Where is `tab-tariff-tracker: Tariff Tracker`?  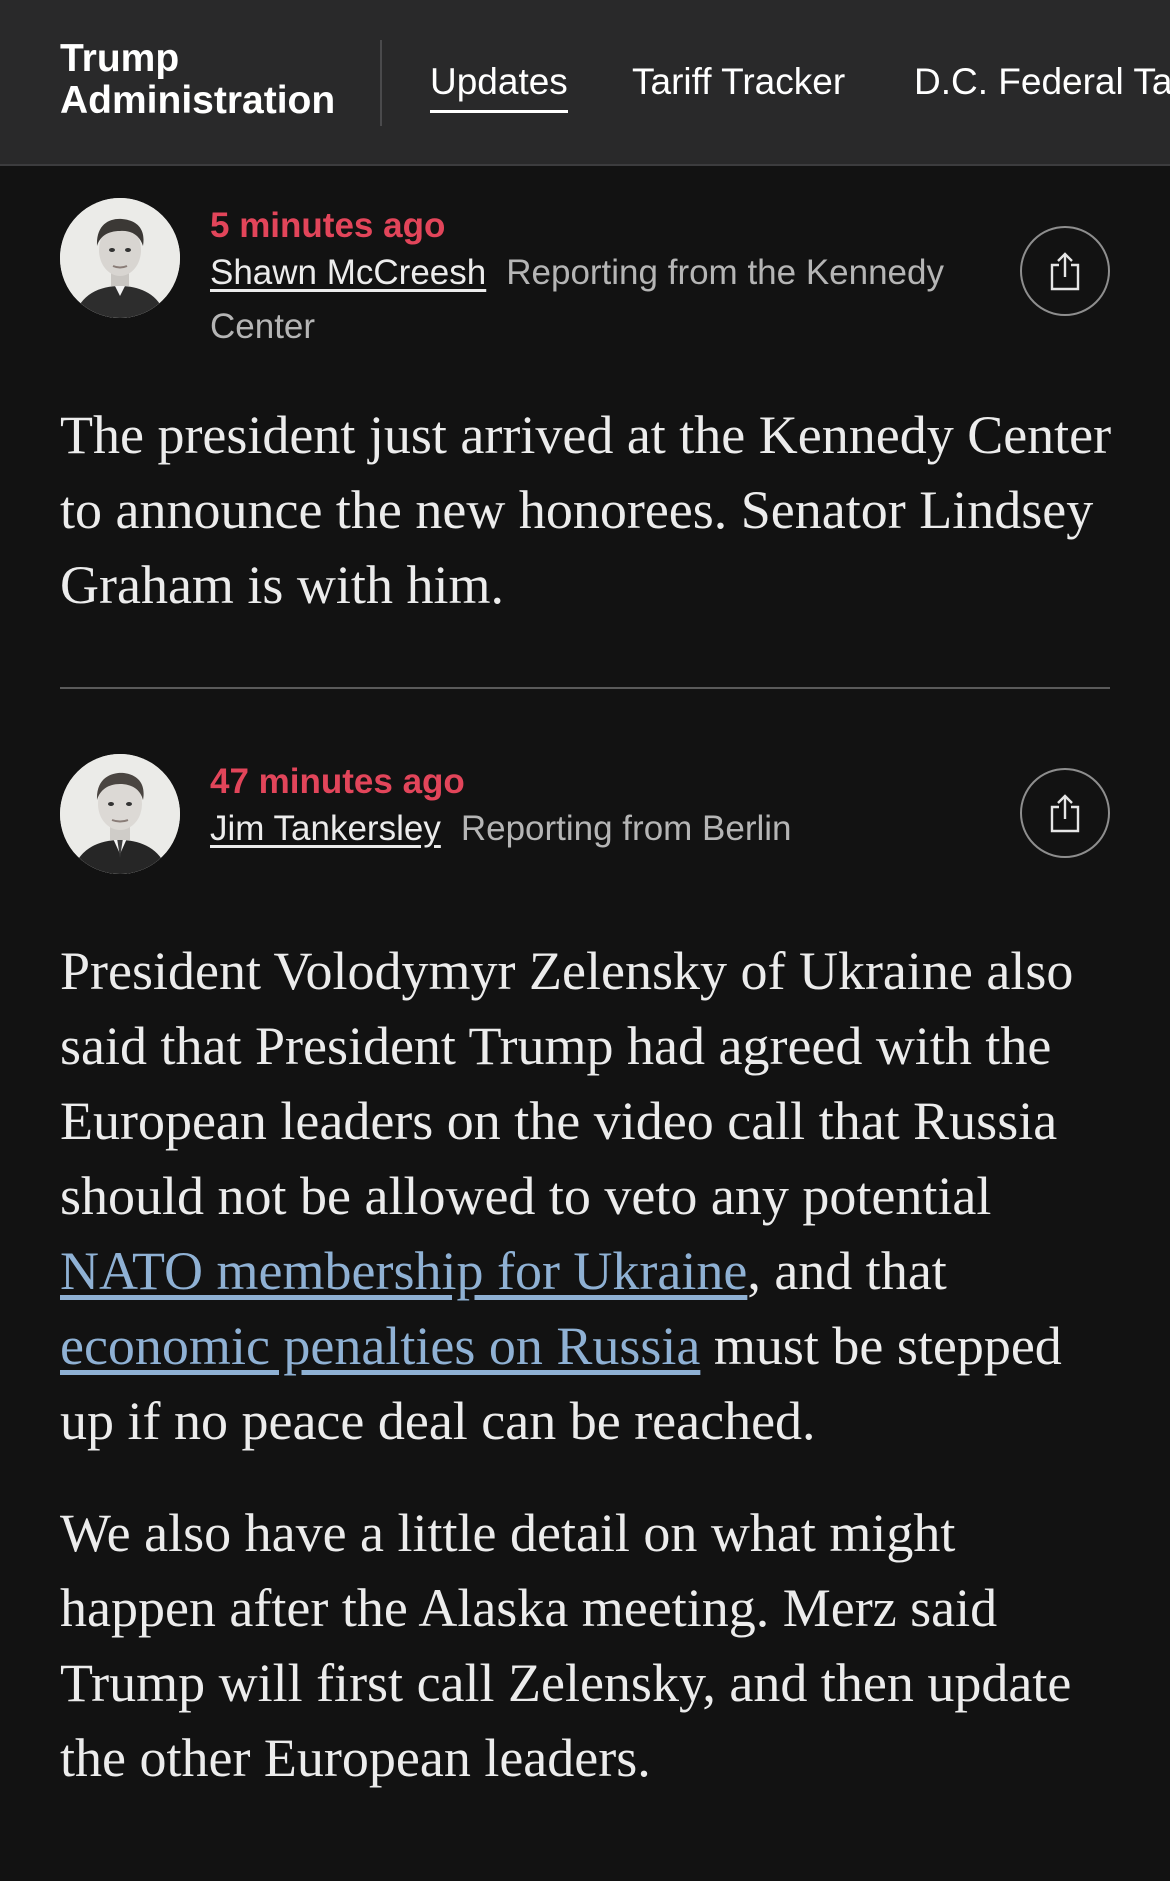
tab-tariff-tracker: Tariff Tracker is located at coordinates (738, 82).